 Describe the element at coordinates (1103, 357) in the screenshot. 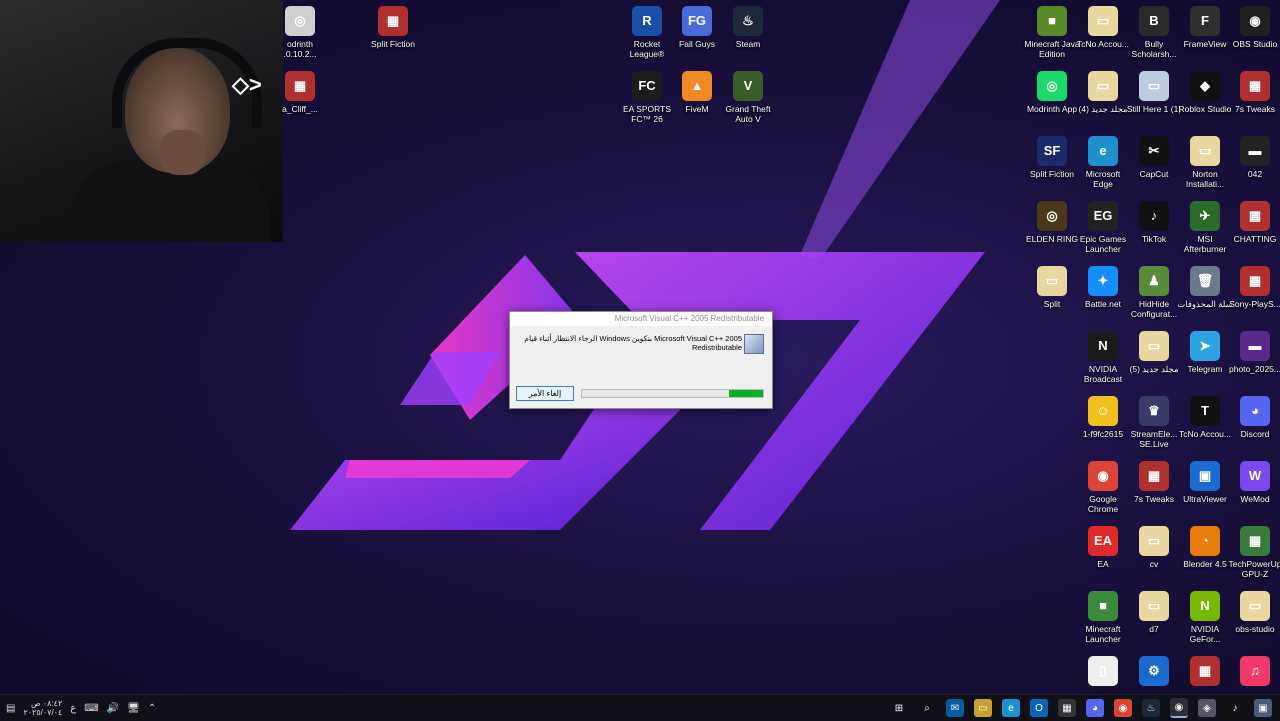

I see `desktop-icon: N NVIDIA Broadcast` at that location.